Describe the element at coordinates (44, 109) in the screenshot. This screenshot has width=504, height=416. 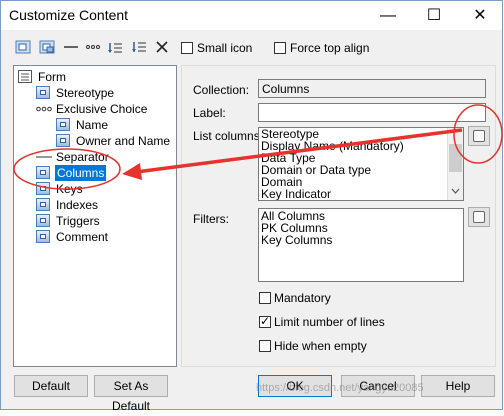
I see `choice-dots-icon` at that location.